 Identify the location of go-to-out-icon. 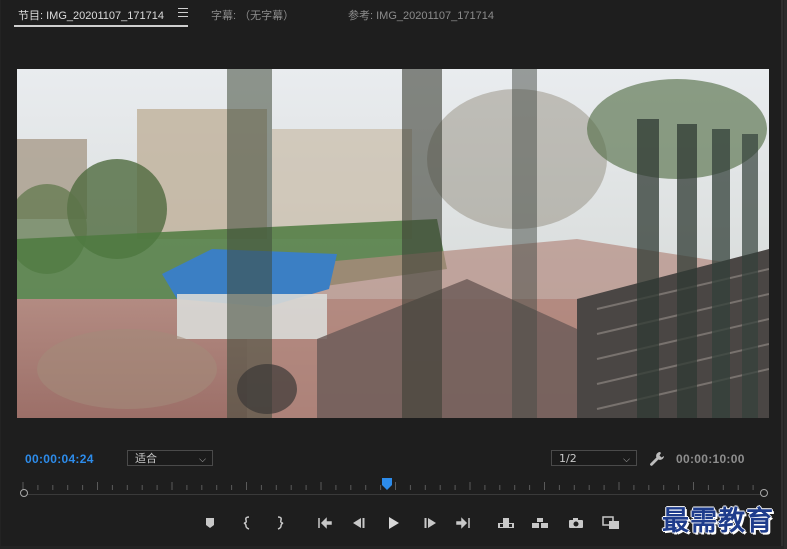
(463, 523).